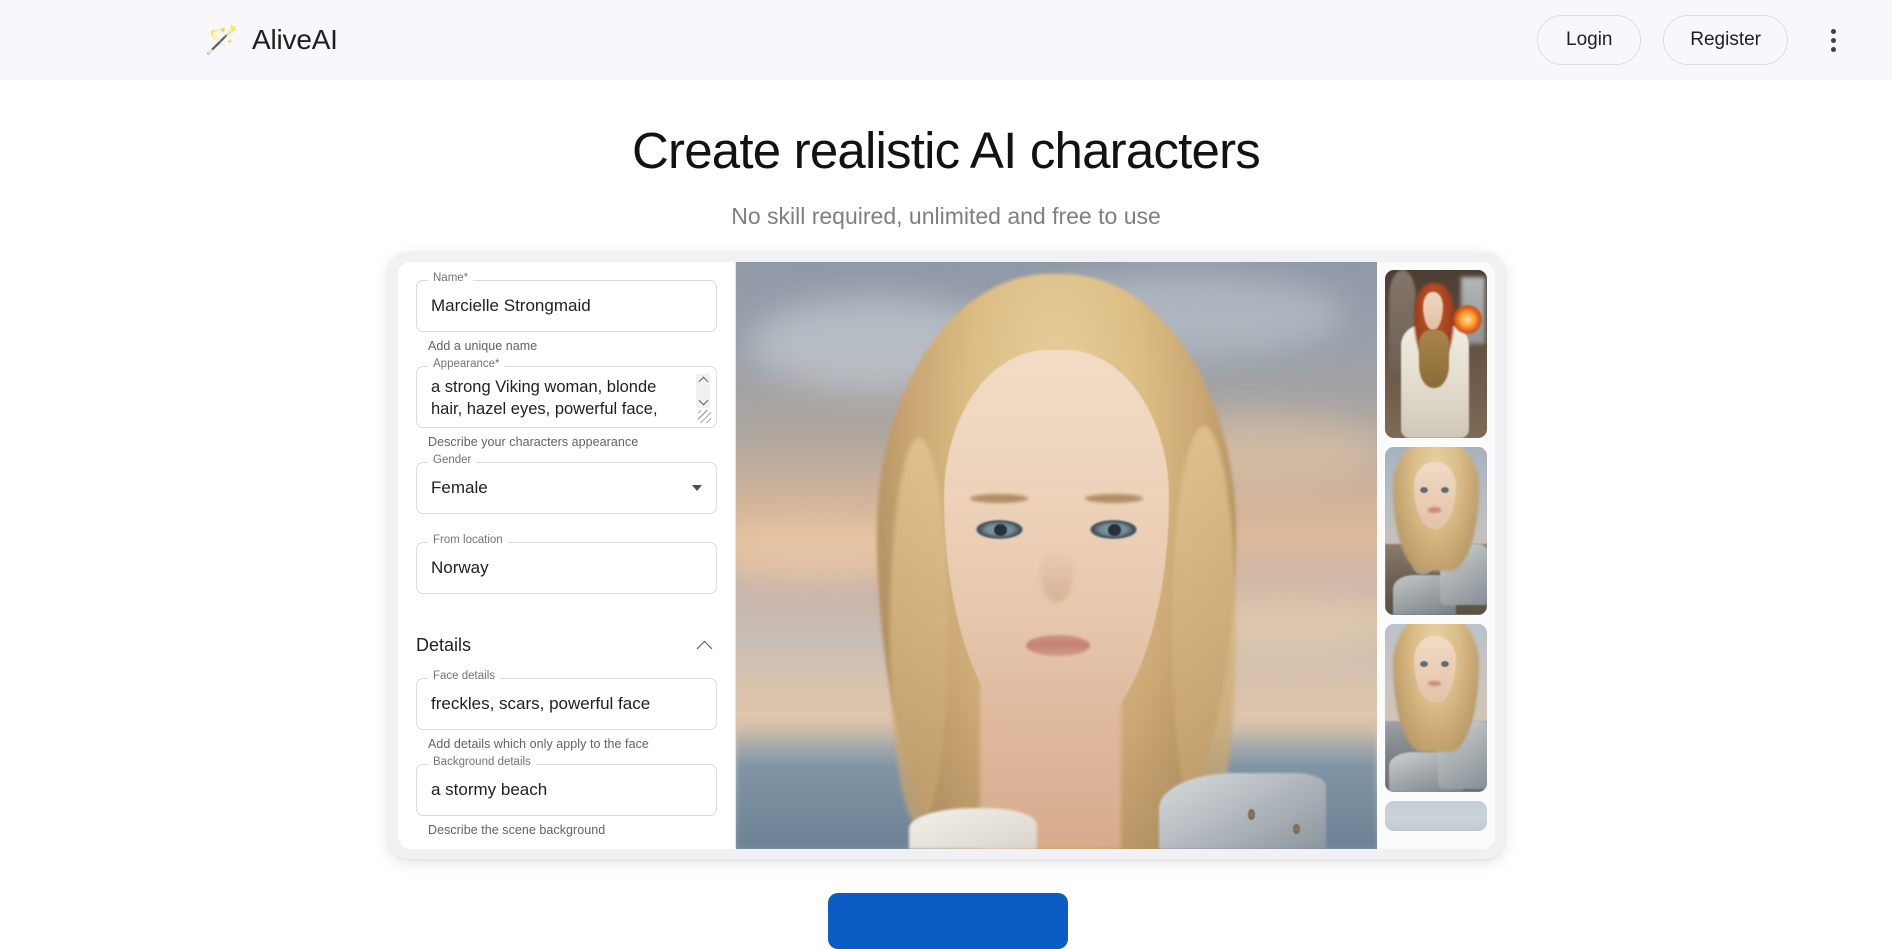 The height and width of the screenshot is (949, 1892). Describe the element at coordinates (460, 567) in the screenshot. I see `location-value: Norway` at that location.